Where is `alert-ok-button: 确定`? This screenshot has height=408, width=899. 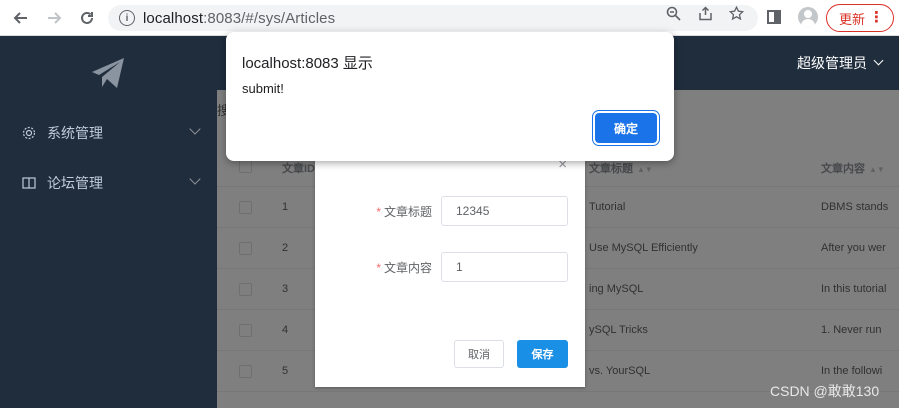
alert-ok-button: 确定 is located at coordinates (626, 128).